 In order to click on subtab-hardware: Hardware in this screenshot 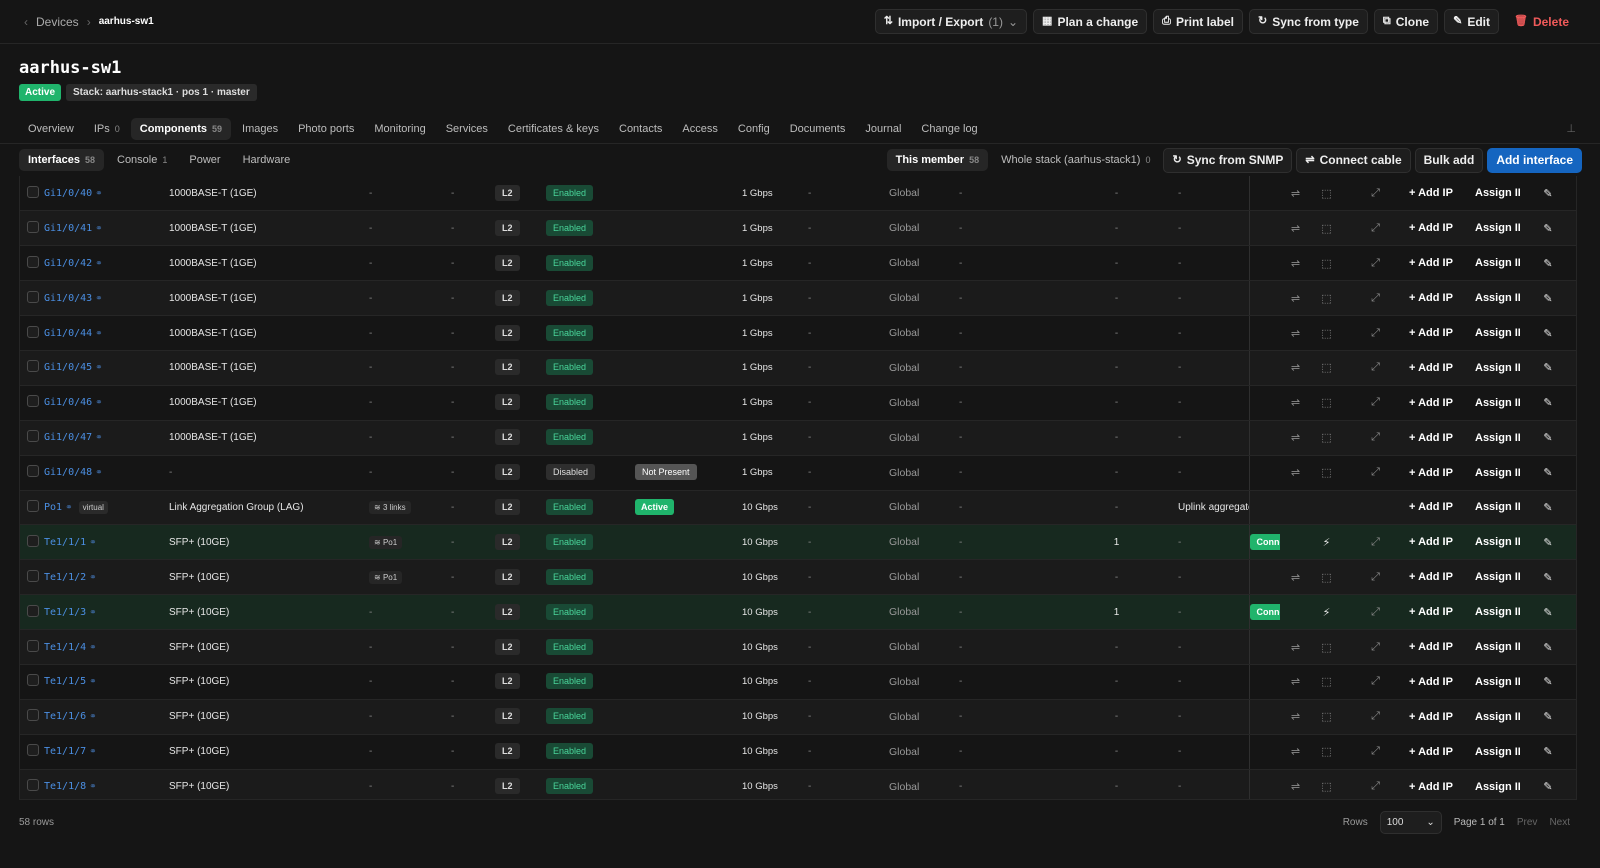, I will do `click(267, 160)`.